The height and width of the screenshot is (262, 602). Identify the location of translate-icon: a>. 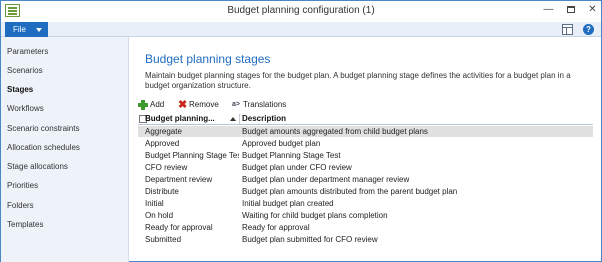
(236, 104).